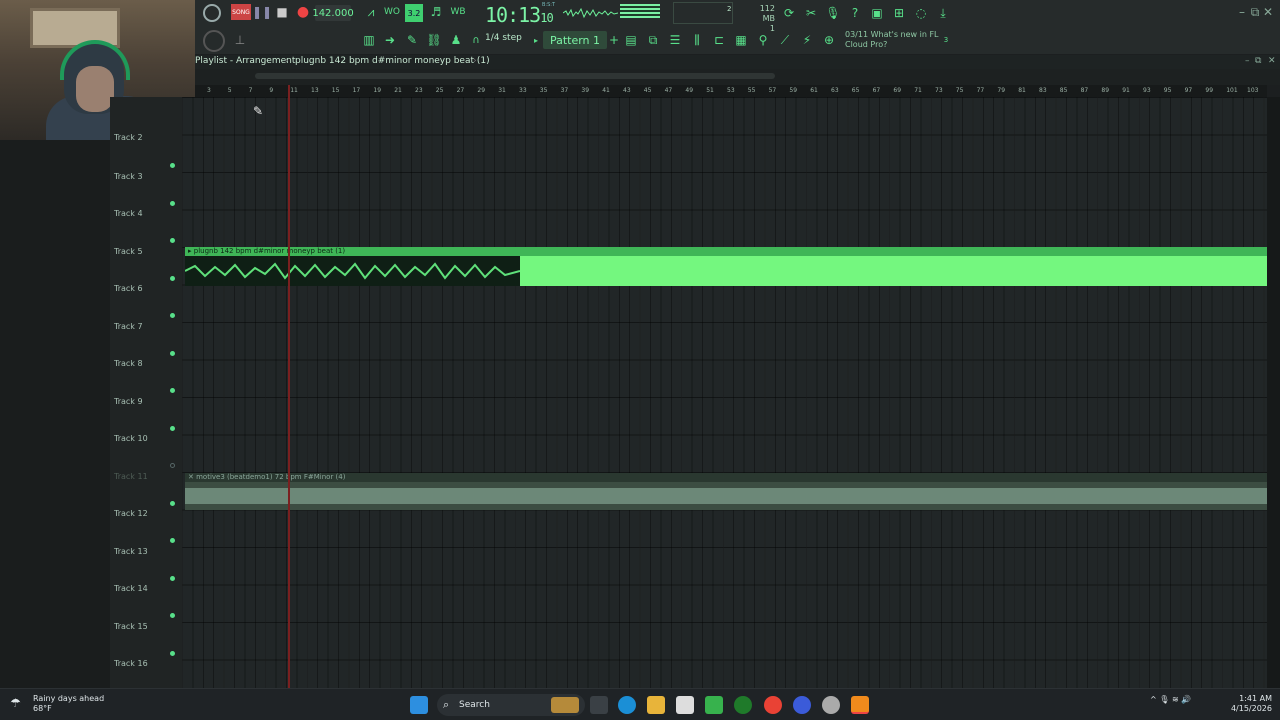 The width and height of the screenshot is (1280, 720). Describe the element at coordinates (262, 12) in the screenshot. I see `pause-icon: ❚❚` at that location.